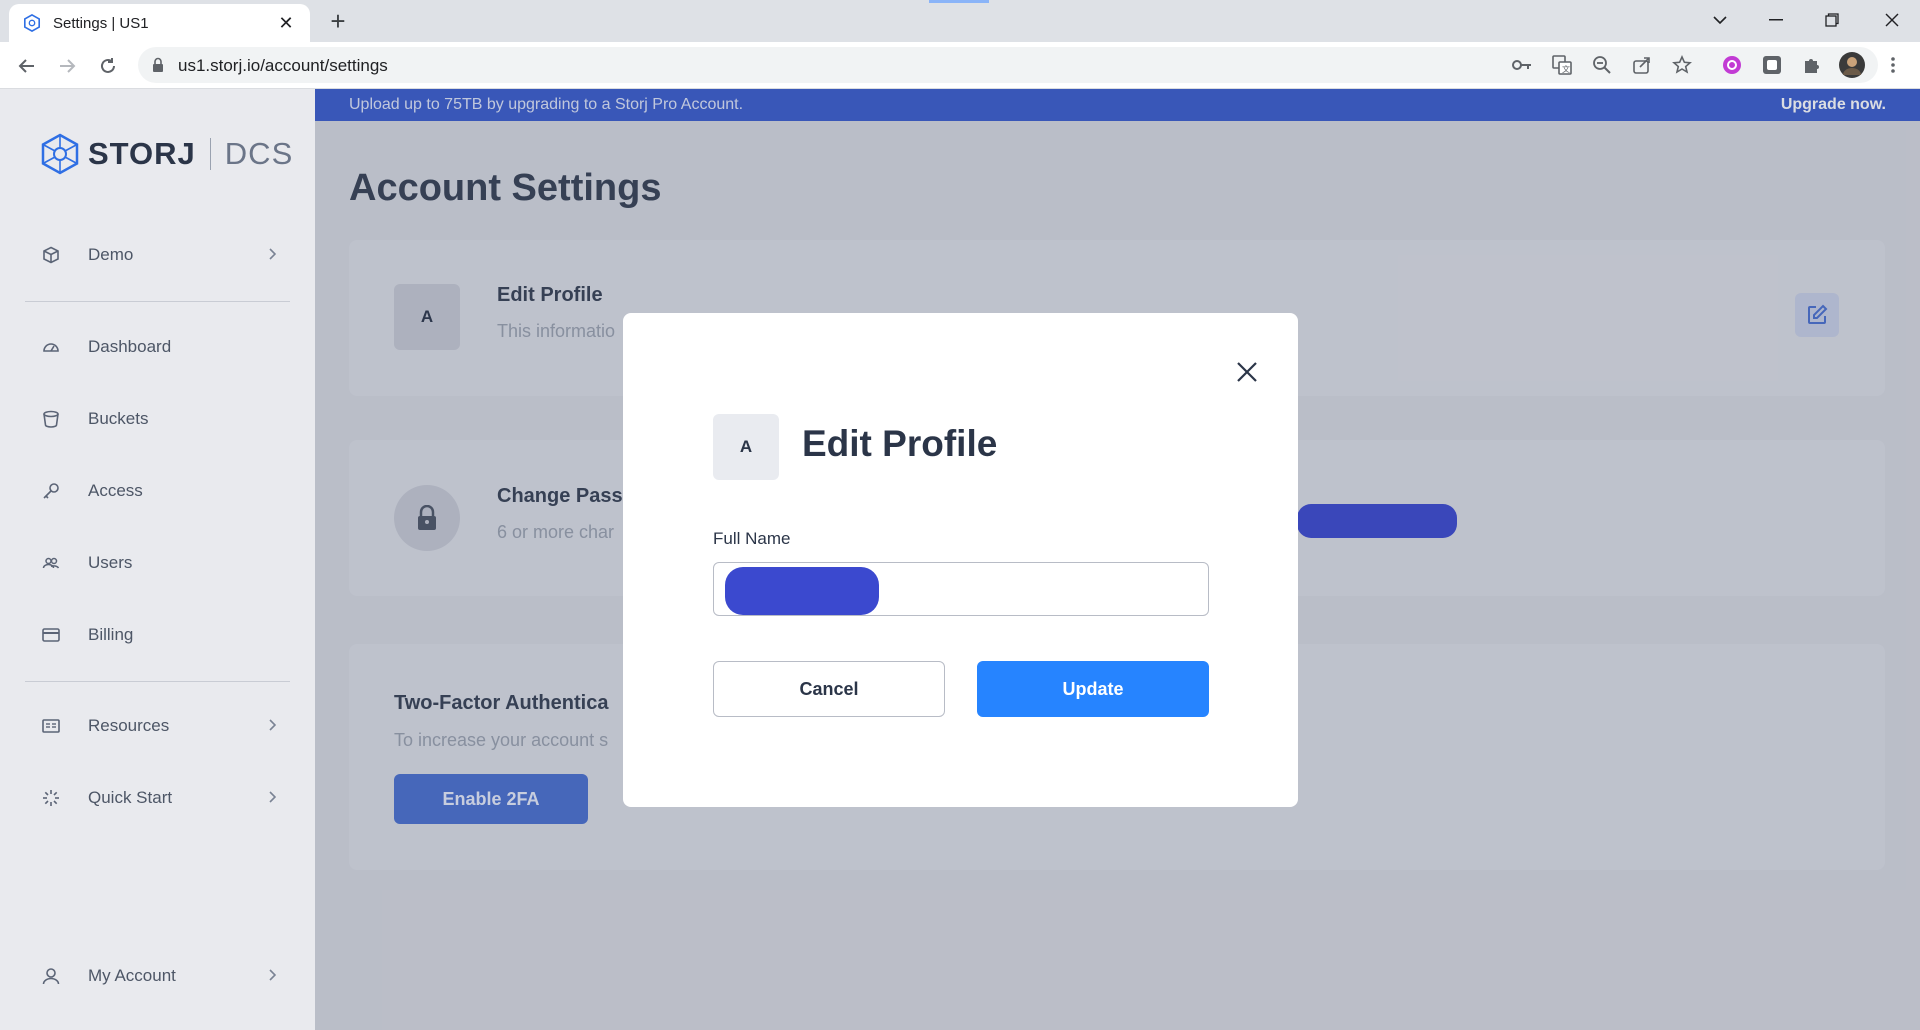 This screenshot has height=1030, width=1920. Describe the element at coordinates (1566, 69) in the screenshot. I see `svg-text: 文` at that location.